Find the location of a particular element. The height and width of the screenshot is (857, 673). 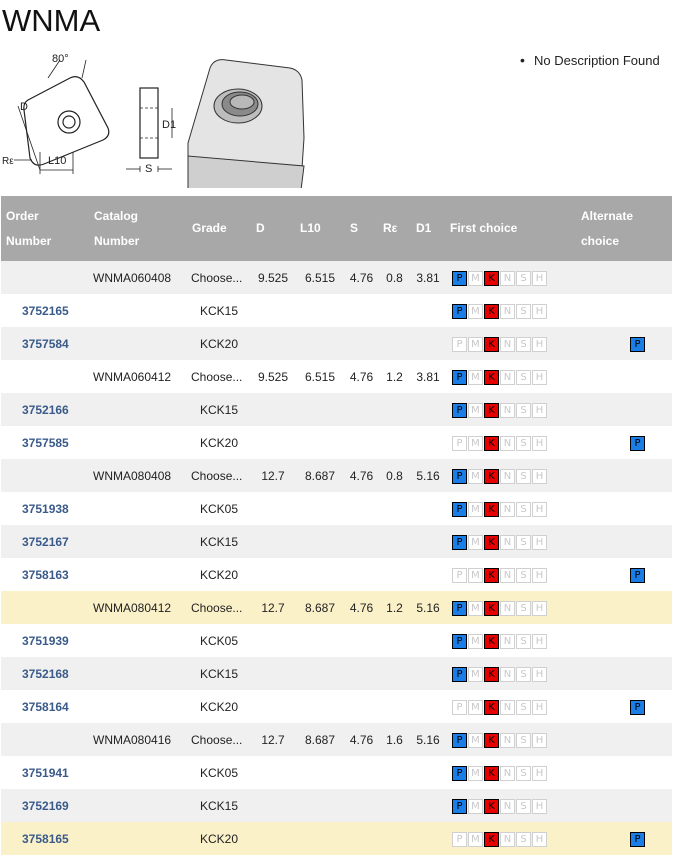

iso-material-badges: PMKNSH is located at coordinates (498, 509).